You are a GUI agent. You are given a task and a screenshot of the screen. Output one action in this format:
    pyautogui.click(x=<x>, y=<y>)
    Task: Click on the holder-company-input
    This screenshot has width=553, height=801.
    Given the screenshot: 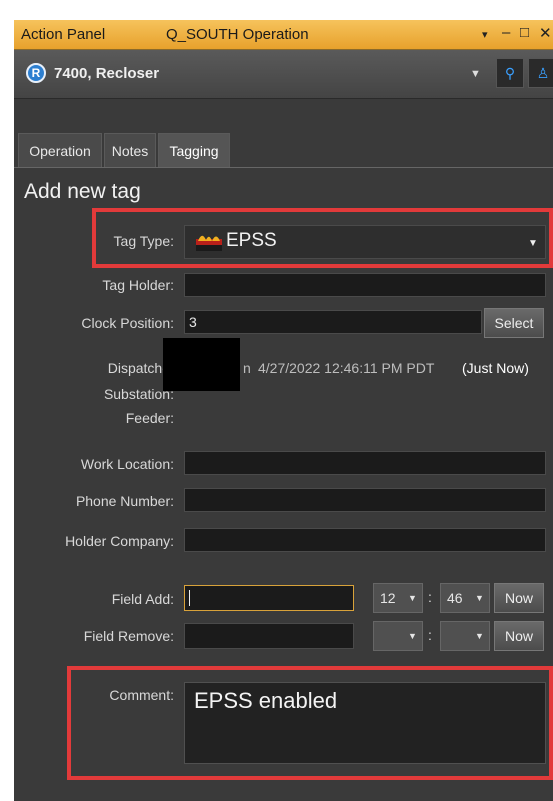 What is the action you would take?
    pyautogui.click(x=365, y=540)
    